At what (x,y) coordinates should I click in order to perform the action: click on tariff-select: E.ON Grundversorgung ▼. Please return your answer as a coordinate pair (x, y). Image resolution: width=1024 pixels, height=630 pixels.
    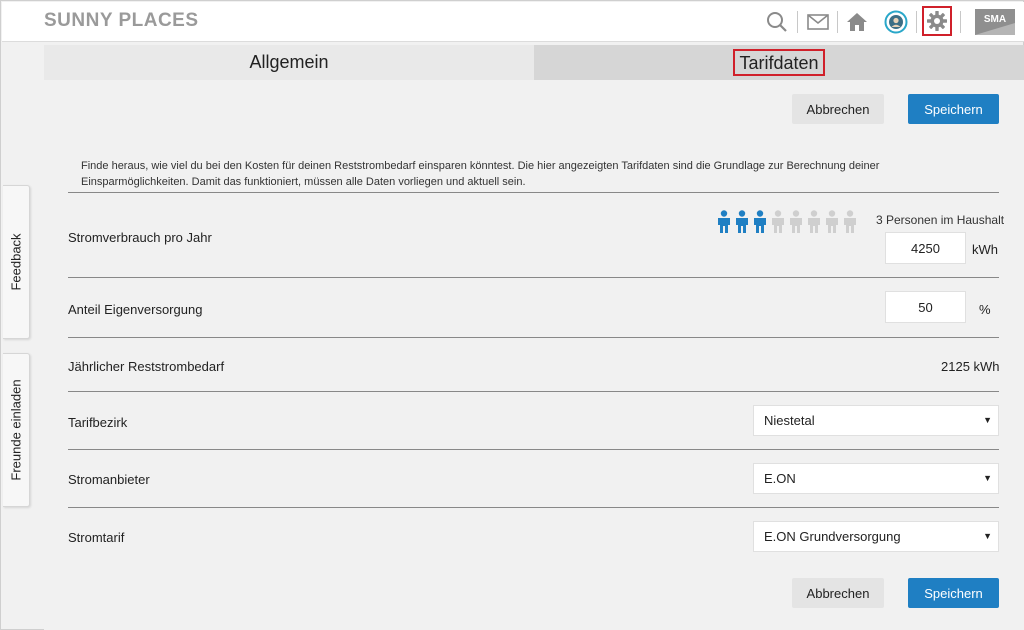
    Looking at the image, I should click on (876, 536).